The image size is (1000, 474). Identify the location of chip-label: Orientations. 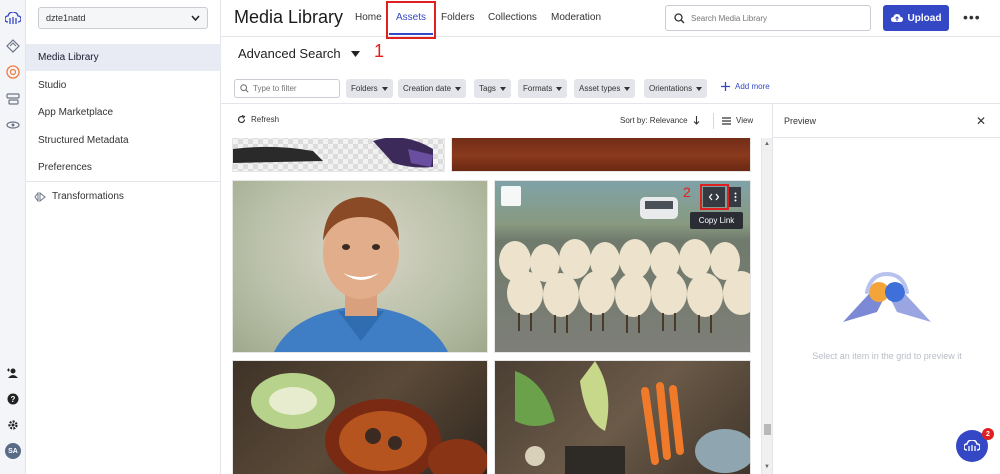
(671, 88).